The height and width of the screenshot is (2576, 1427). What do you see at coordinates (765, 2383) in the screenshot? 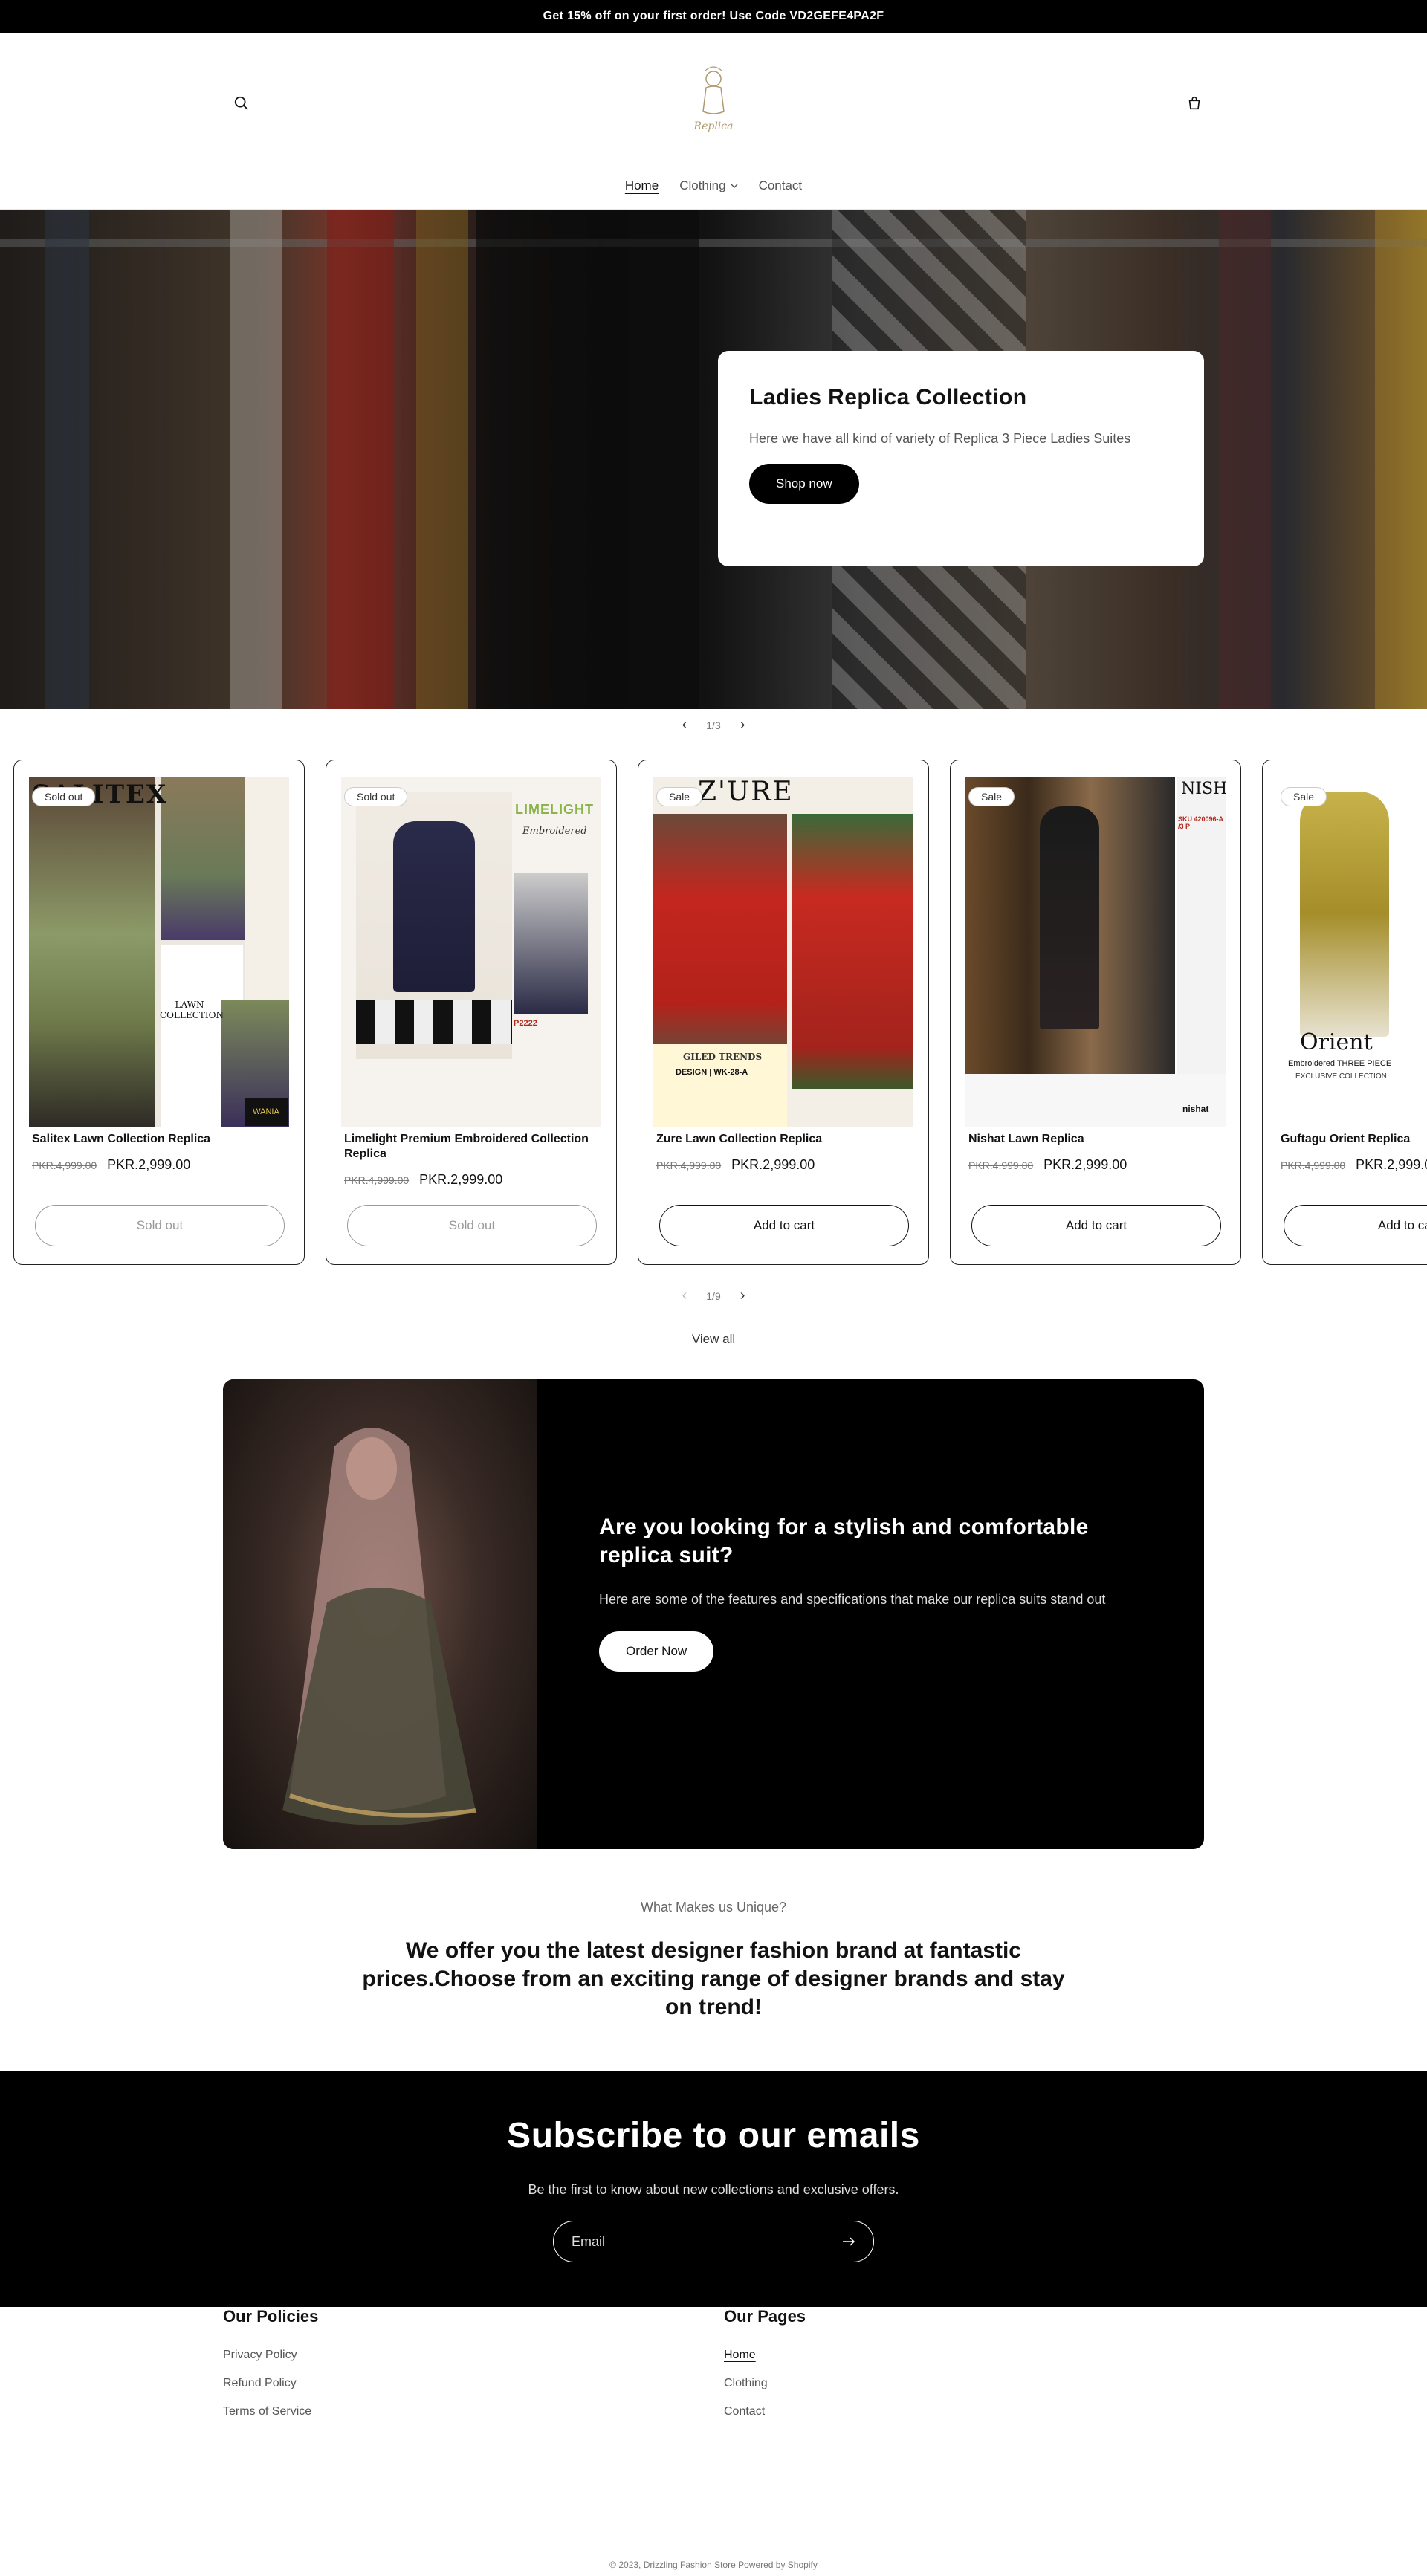
I see `footer-clothing-link: Clothing` at bounding box center [765, 2383].